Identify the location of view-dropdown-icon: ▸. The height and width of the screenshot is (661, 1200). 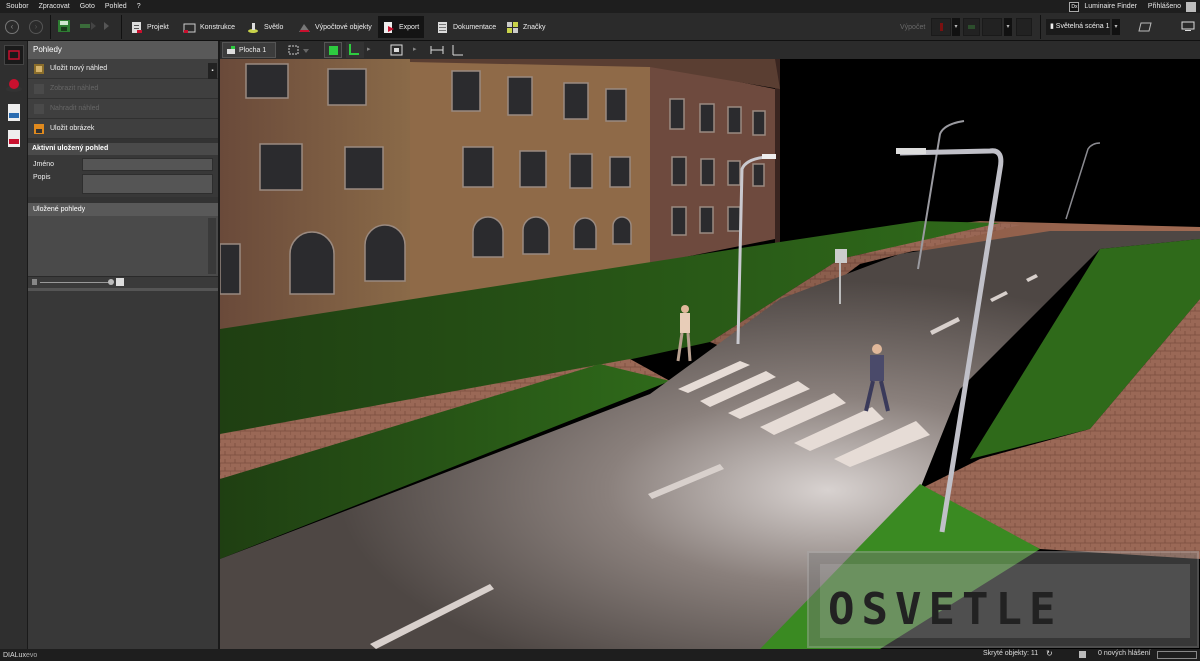
(369, 49).